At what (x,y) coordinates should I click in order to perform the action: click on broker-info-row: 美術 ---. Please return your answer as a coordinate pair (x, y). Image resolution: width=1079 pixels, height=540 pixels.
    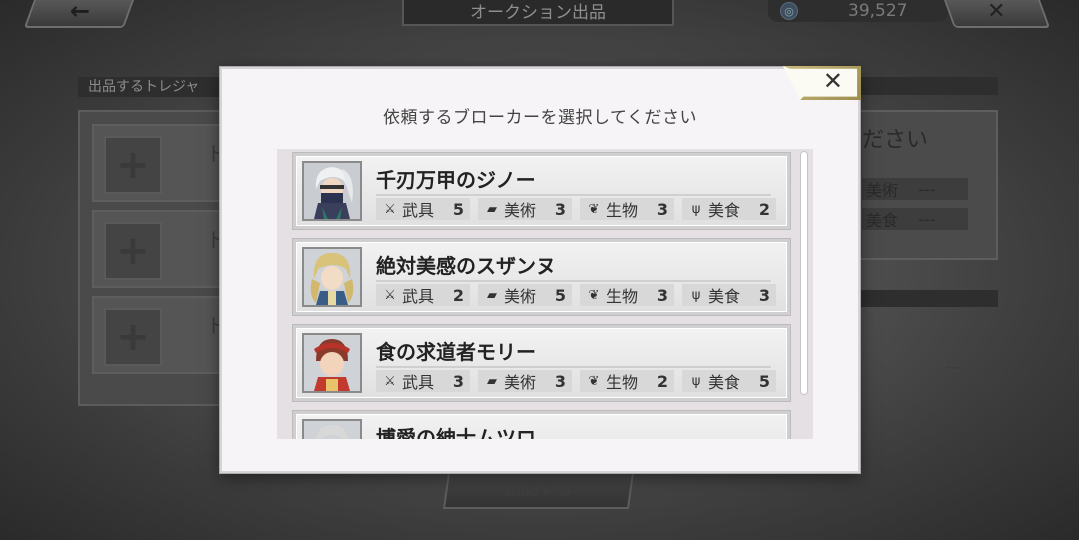
    Looking at the image, I should click on (915, 189).